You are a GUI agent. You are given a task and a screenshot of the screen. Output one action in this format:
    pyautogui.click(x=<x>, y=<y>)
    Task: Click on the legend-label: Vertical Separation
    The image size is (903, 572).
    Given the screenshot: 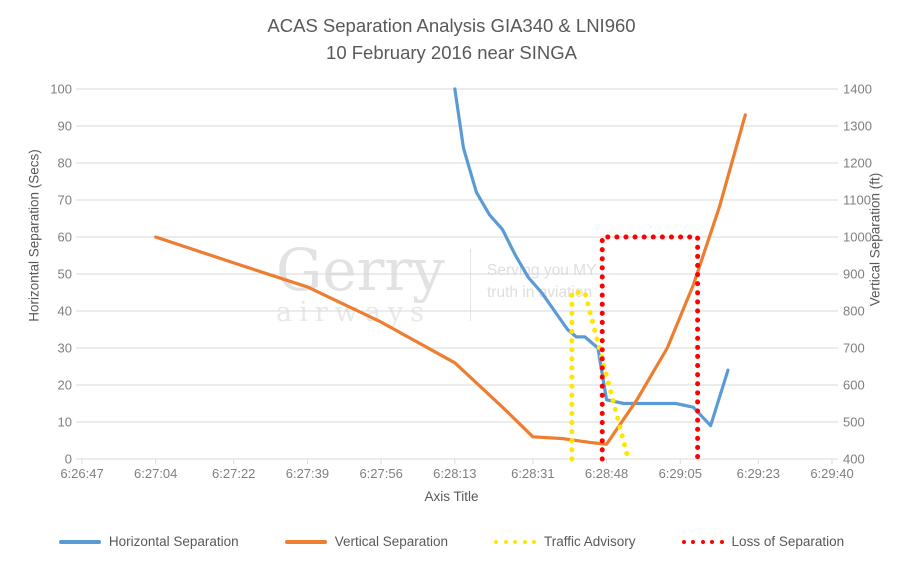 What is the action you would take?
    pyautogui.click(x=391, y=541)
    